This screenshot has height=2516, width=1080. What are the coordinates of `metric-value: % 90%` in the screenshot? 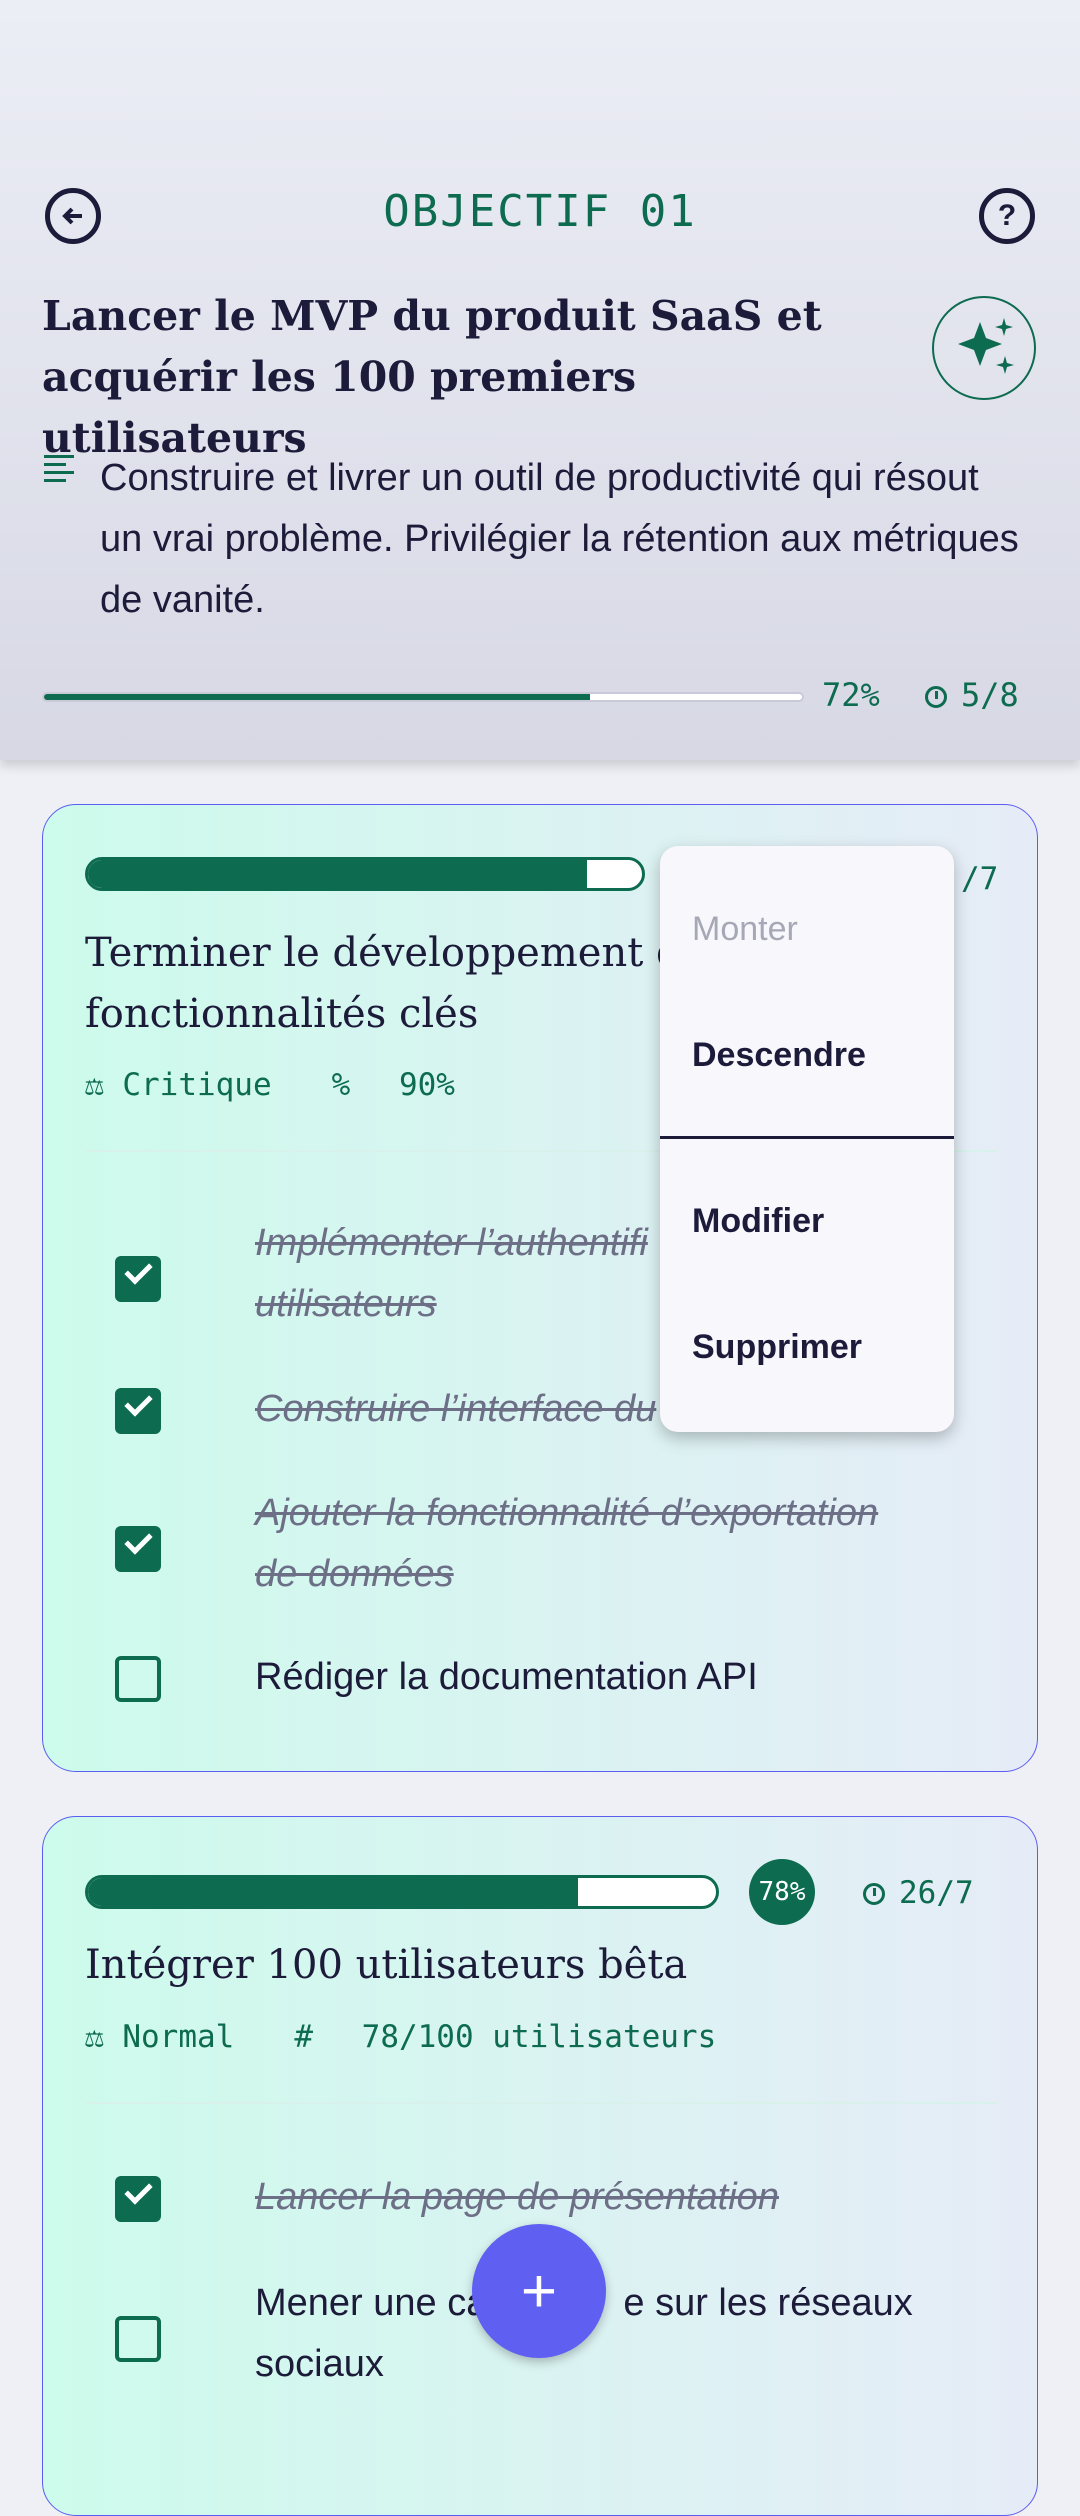 It's located at (393, 1085).